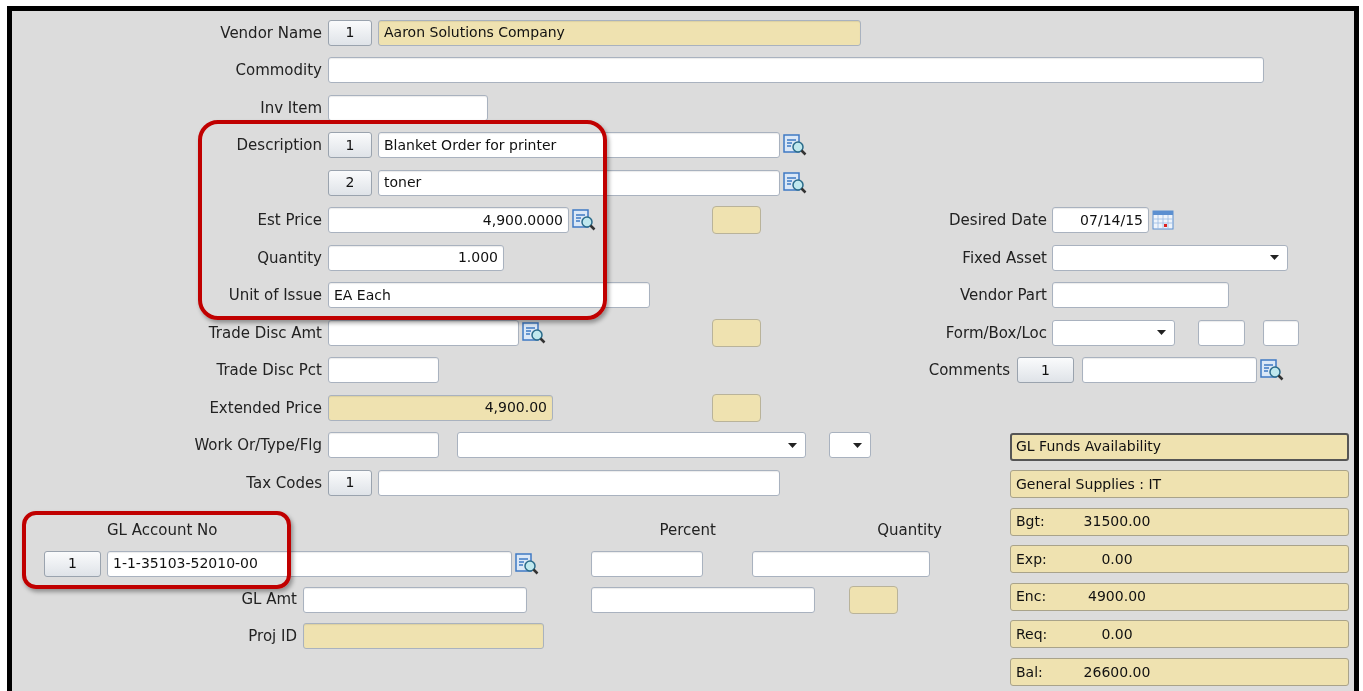 Image resolution: width=1363 pixels, height=691 pixels. Describe the element at coordinates (1032, 559) in the screenshot. I see `funds-label: Exp:` at that location.